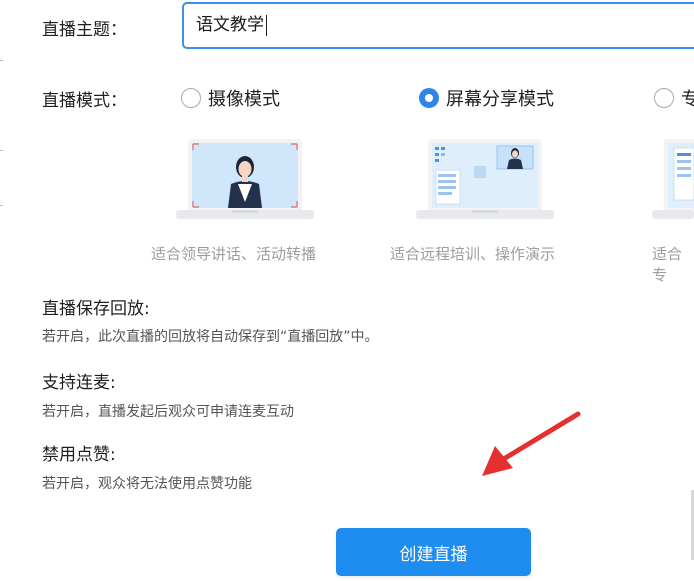  I want to click on radio-checked-icon, so click(429, 98).